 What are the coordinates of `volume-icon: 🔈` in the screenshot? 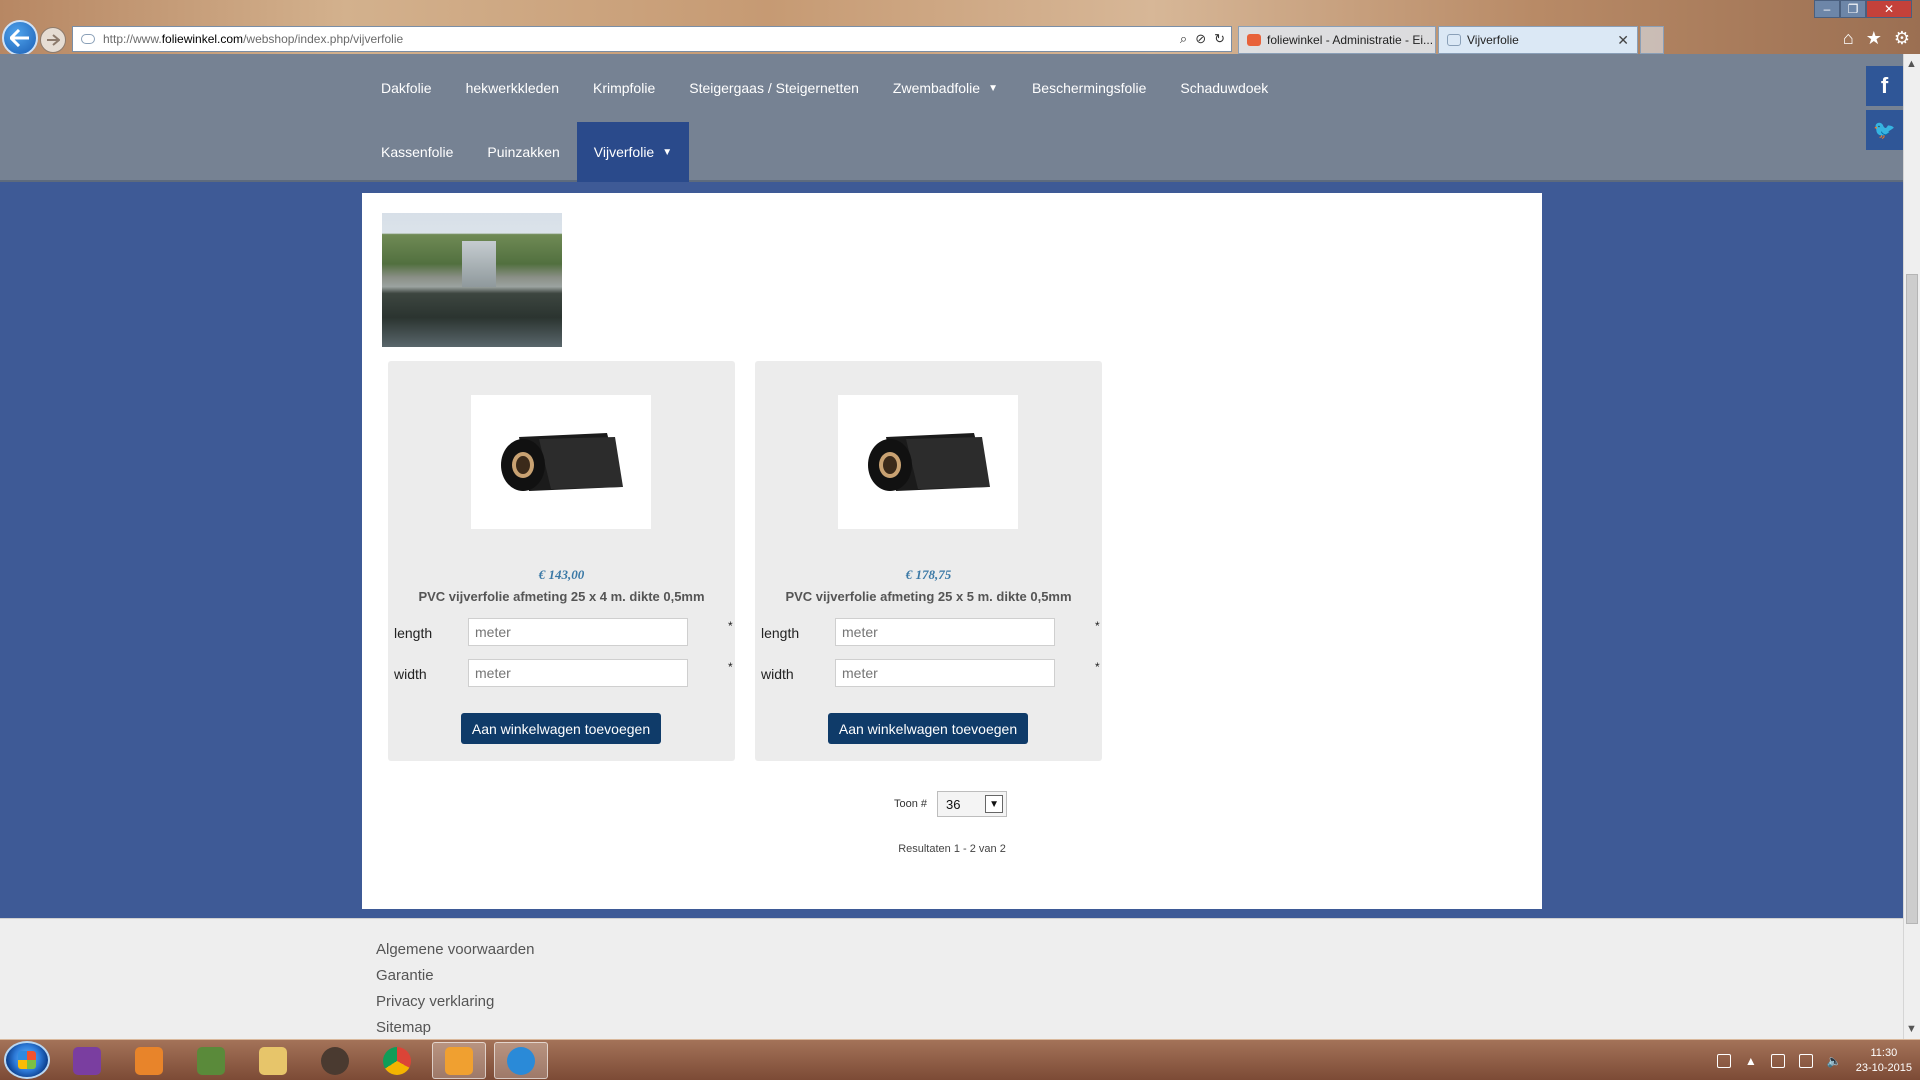 It's located at (1834, 1061).